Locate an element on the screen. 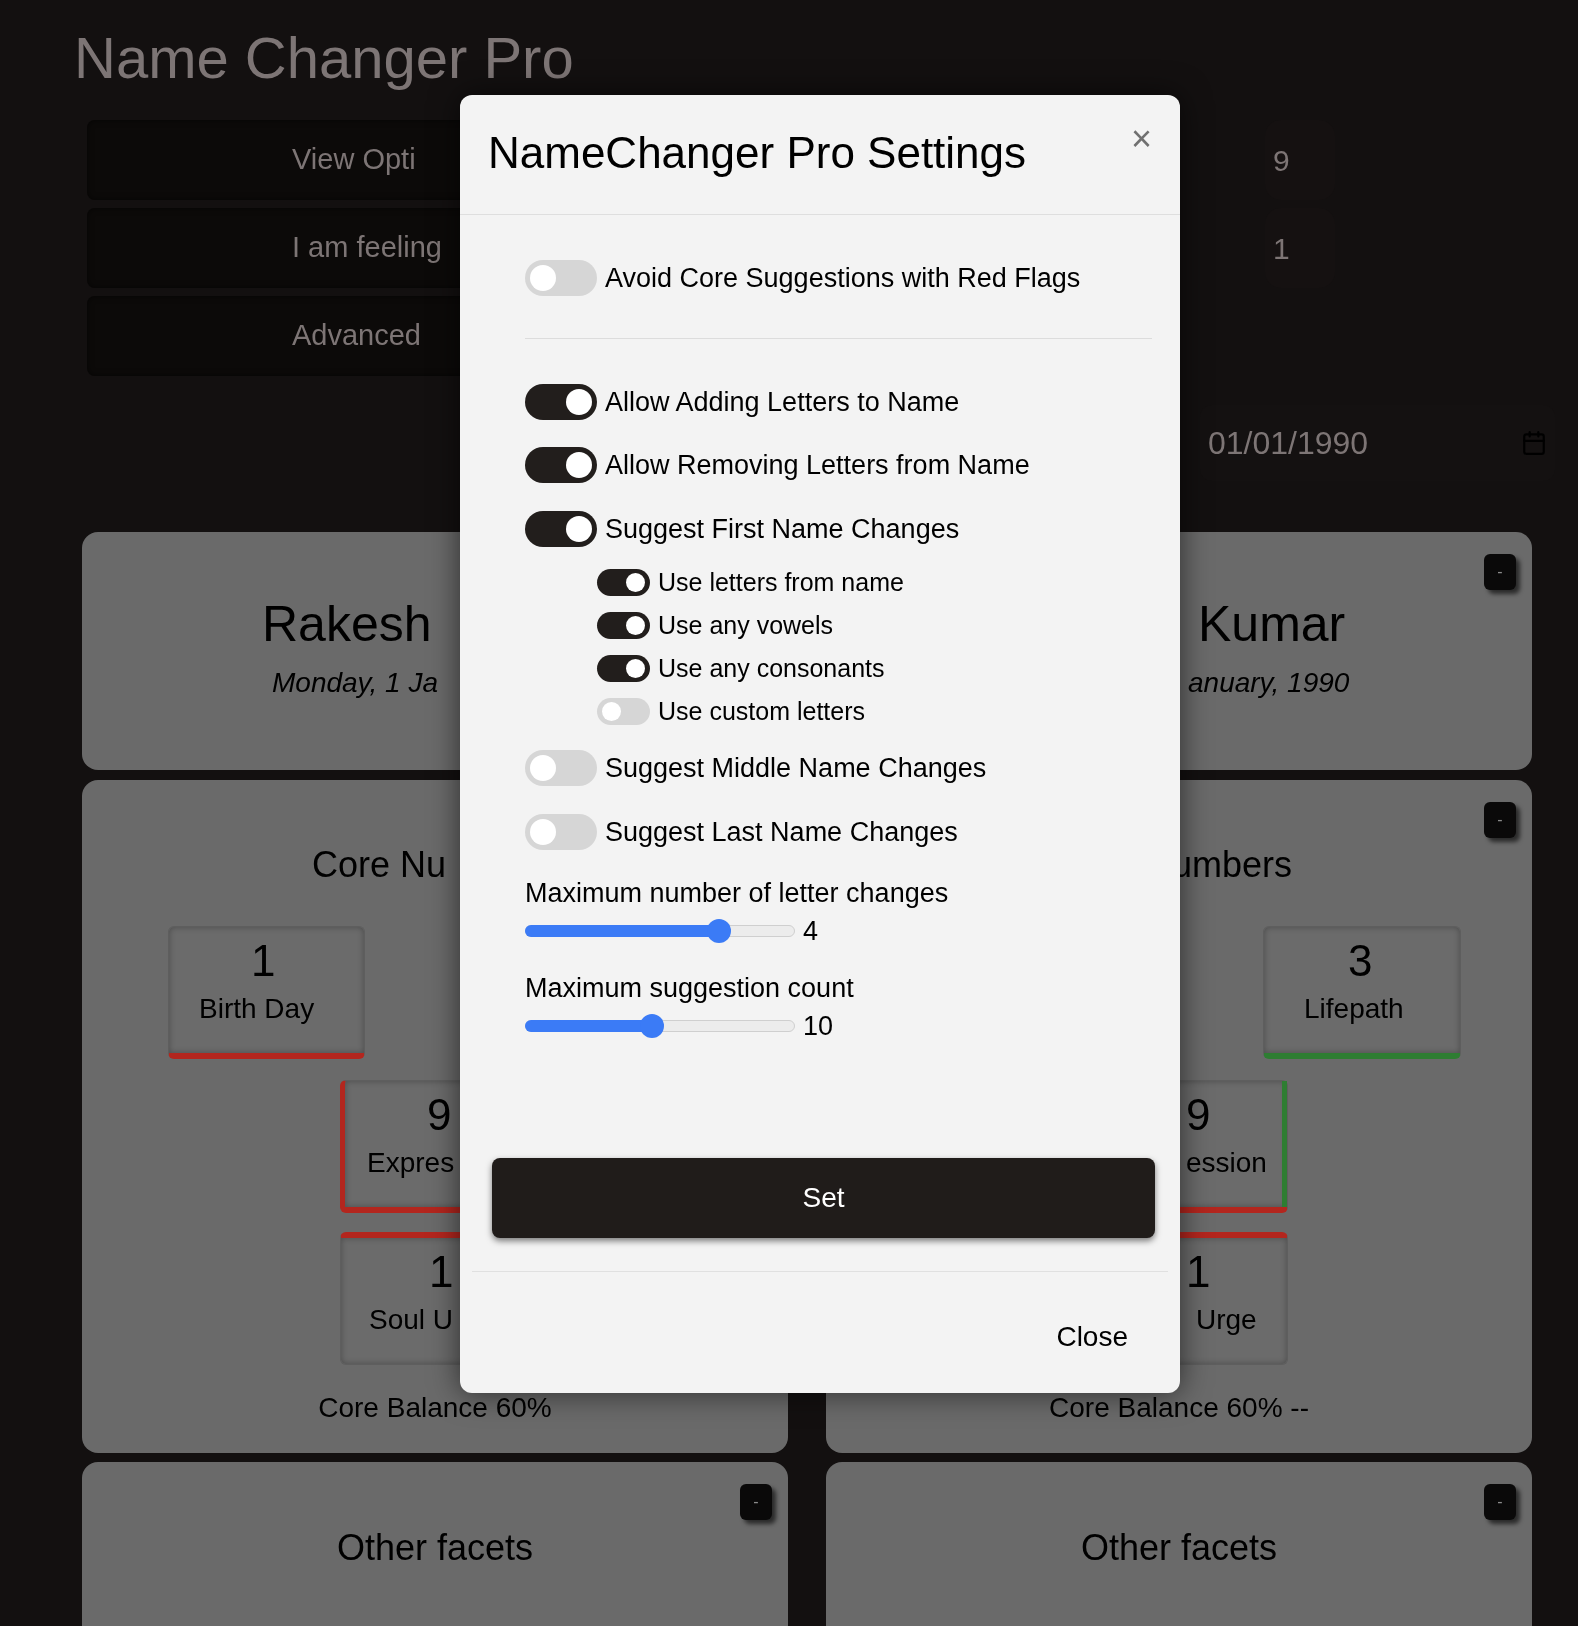 Image resolution: width=1578 pixels, height=1626 pixels. number-label: Birth Day is located at coordinates (257, 1009).